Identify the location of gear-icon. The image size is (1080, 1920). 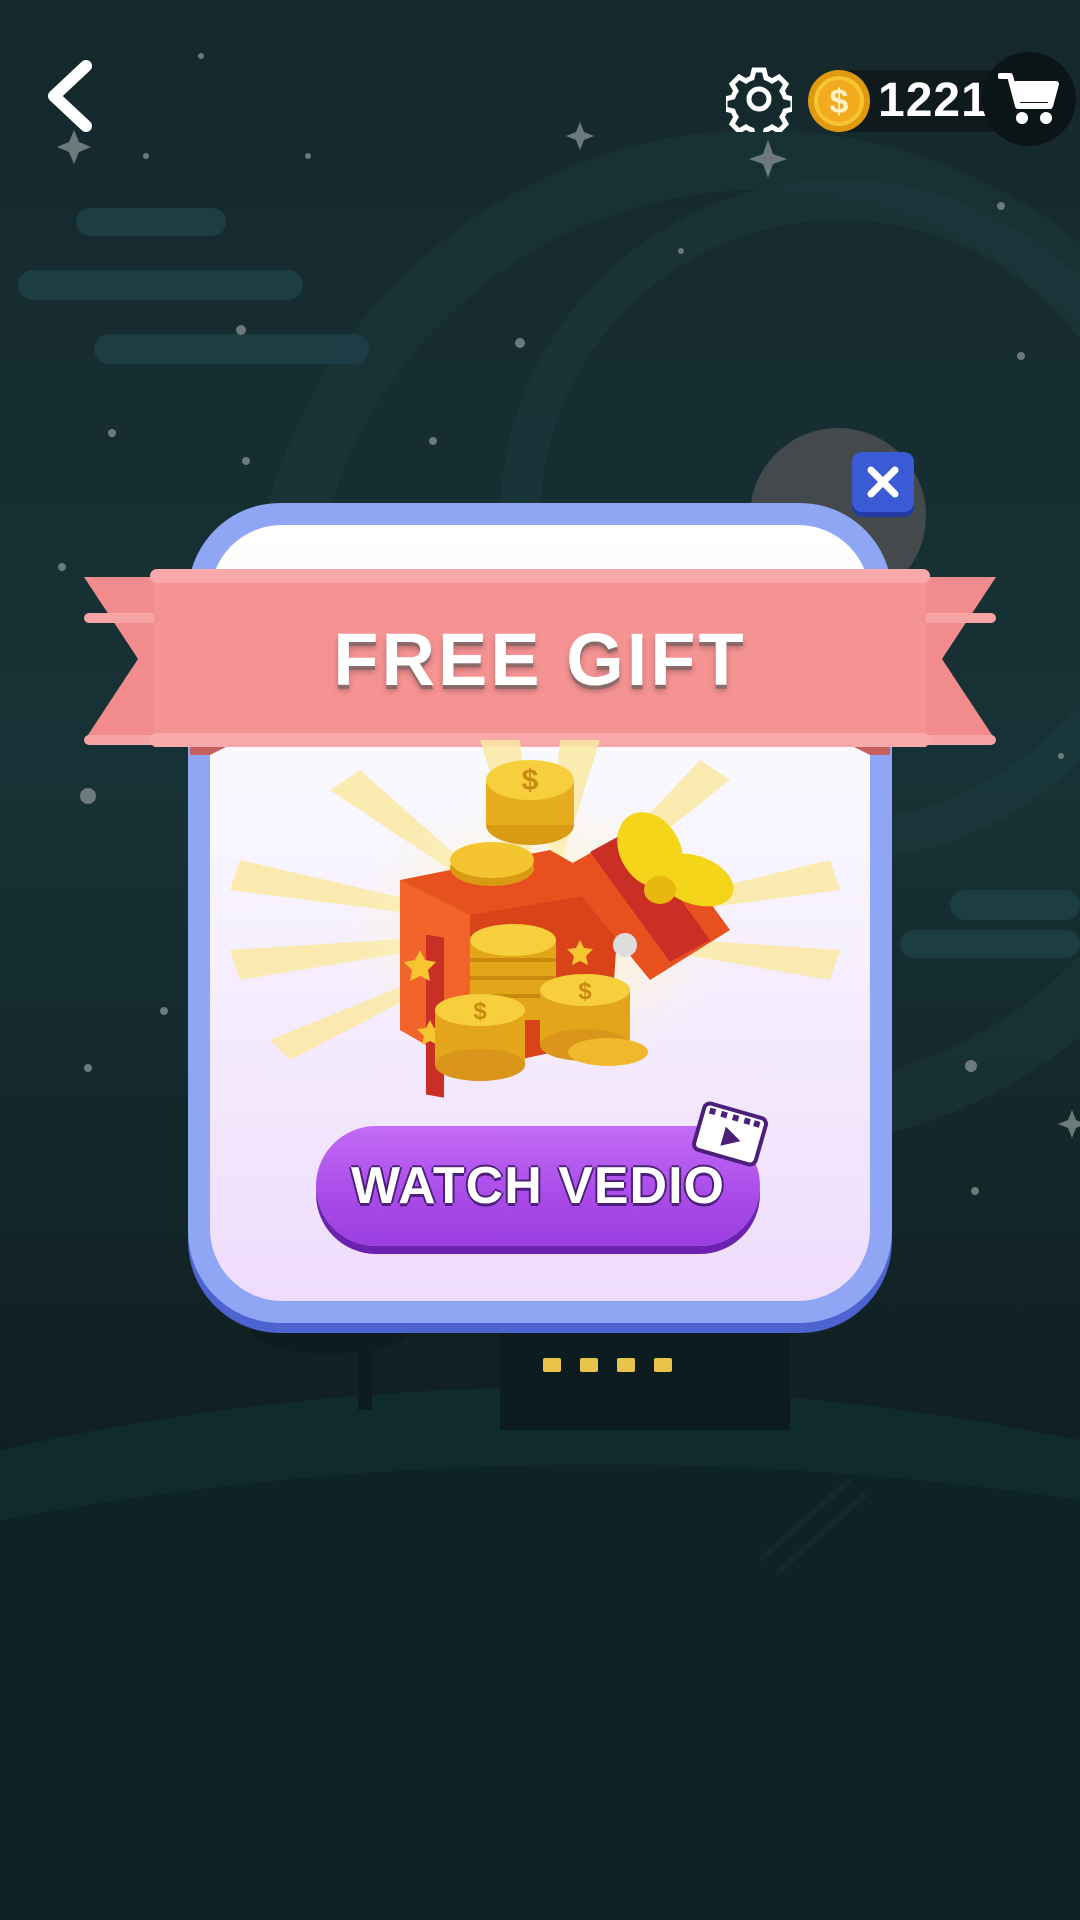
(759, 104).